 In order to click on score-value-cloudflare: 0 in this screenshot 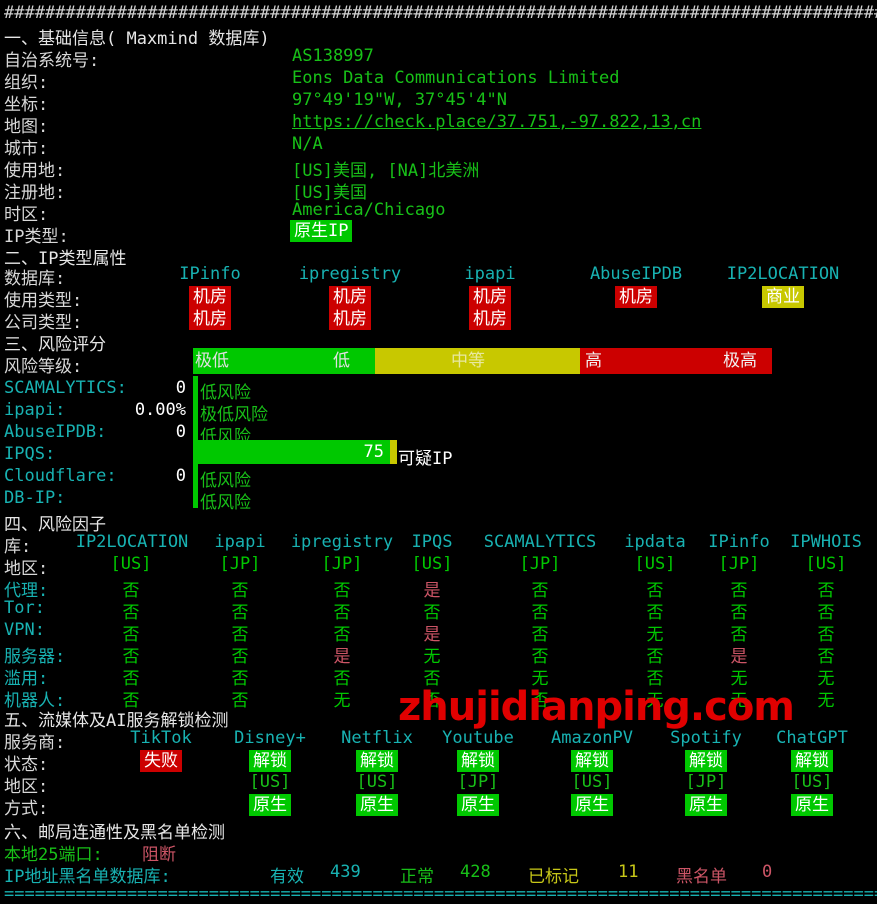, I will do `click(180, 476)`.